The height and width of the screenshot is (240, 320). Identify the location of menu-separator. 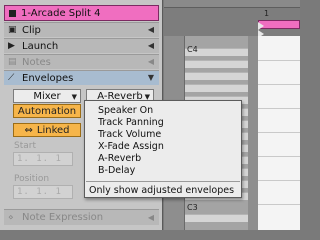
(163, 181).